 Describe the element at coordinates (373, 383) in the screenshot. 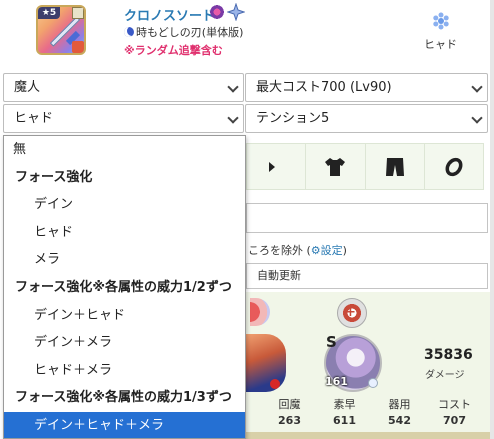

I see `ice-element-icon` at that location.